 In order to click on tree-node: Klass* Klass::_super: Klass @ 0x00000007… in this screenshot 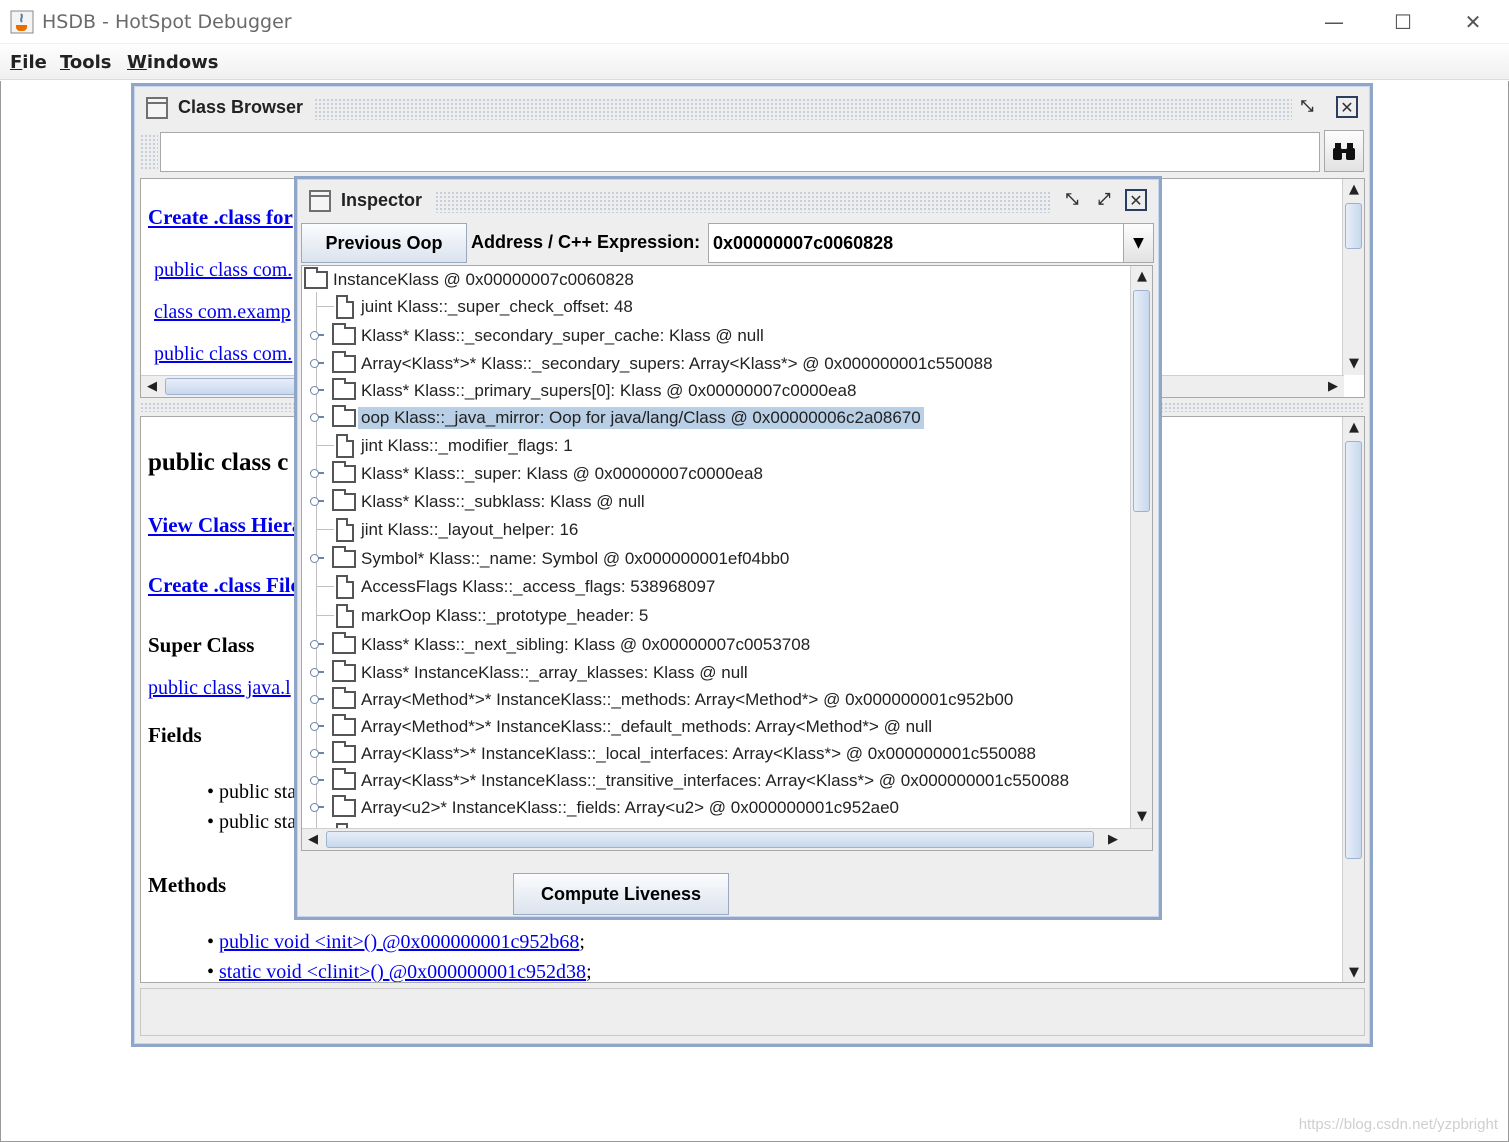, I will do `click(712, 473)`.